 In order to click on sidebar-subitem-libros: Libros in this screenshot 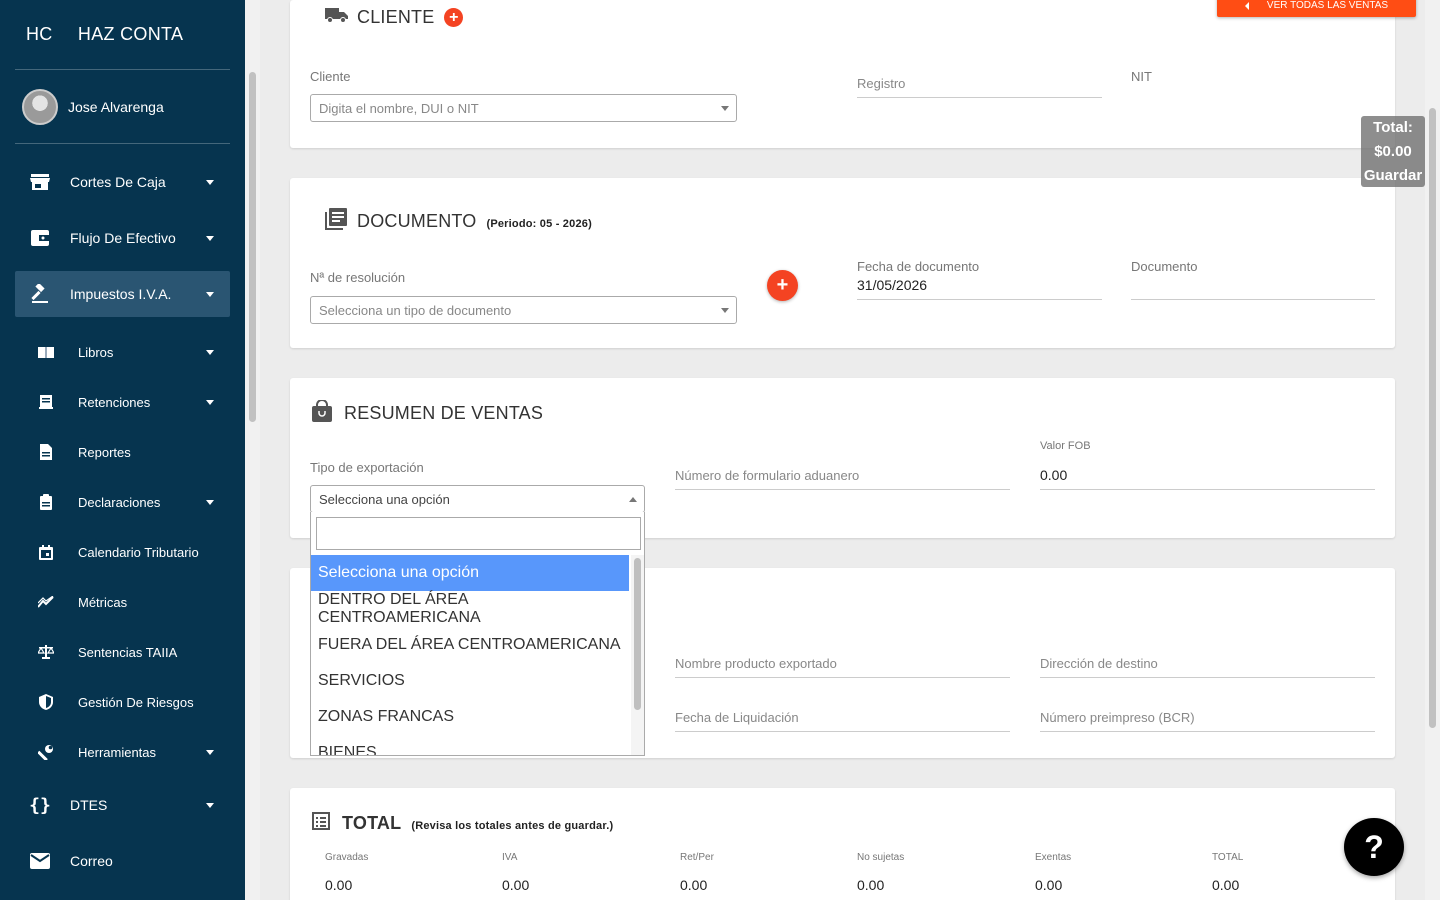, I will do `click(122, 352)`.